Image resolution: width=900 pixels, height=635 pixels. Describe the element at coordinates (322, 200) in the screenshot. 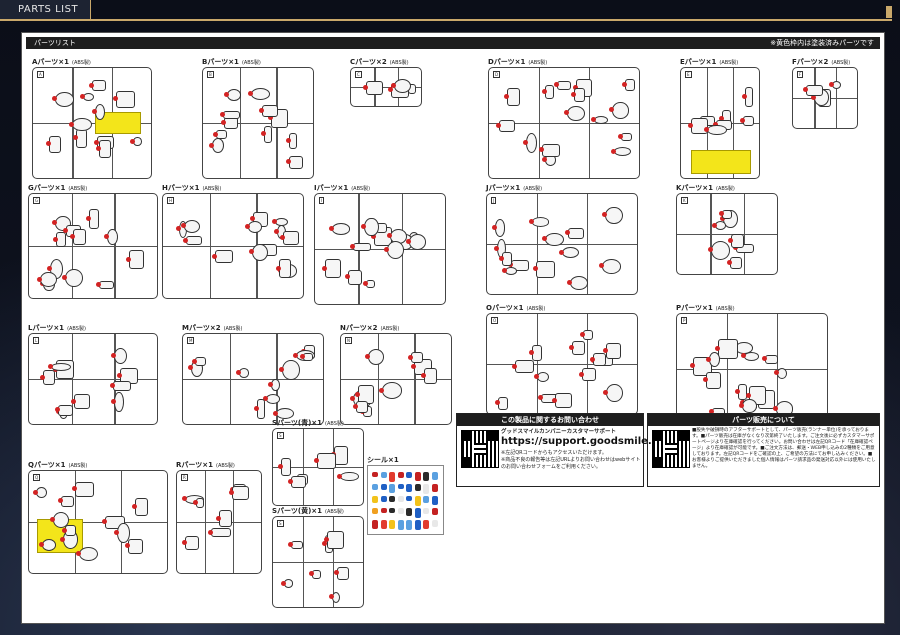

I see `runner-tag: I` at that location.